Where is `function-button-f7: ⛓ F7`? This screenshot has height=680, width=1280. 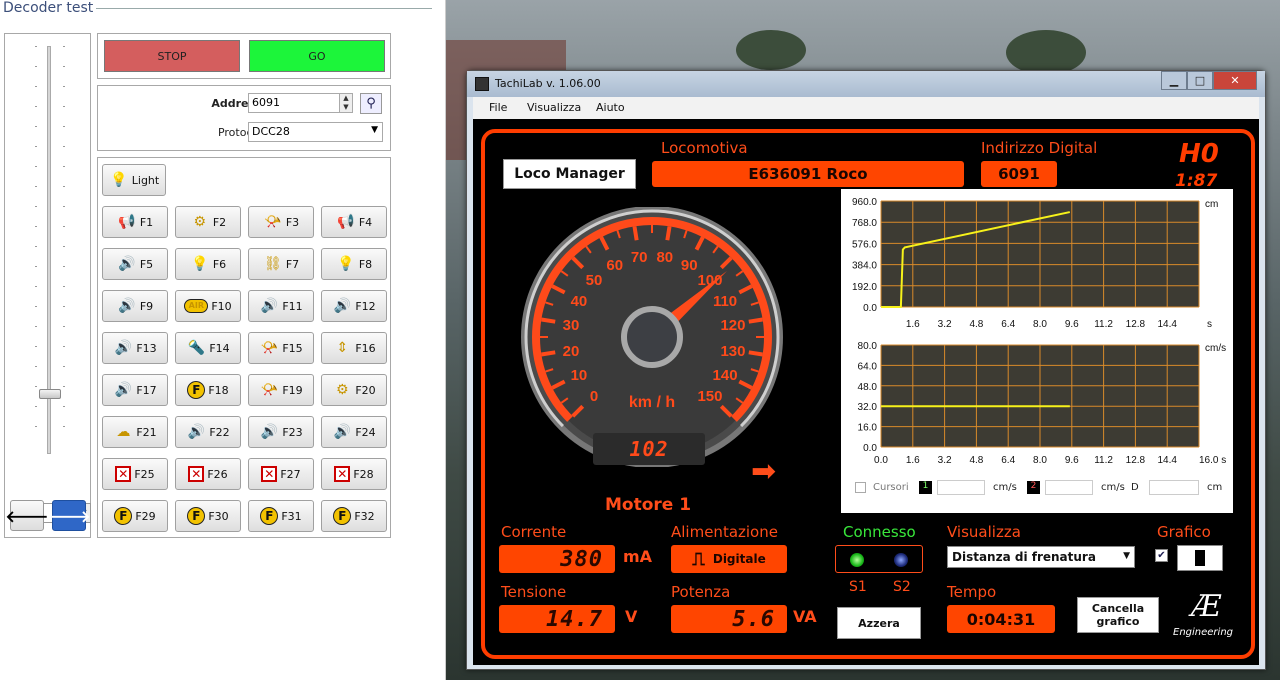 function-button-f7: ⛓ F7 is located at coordinates (281, 264).